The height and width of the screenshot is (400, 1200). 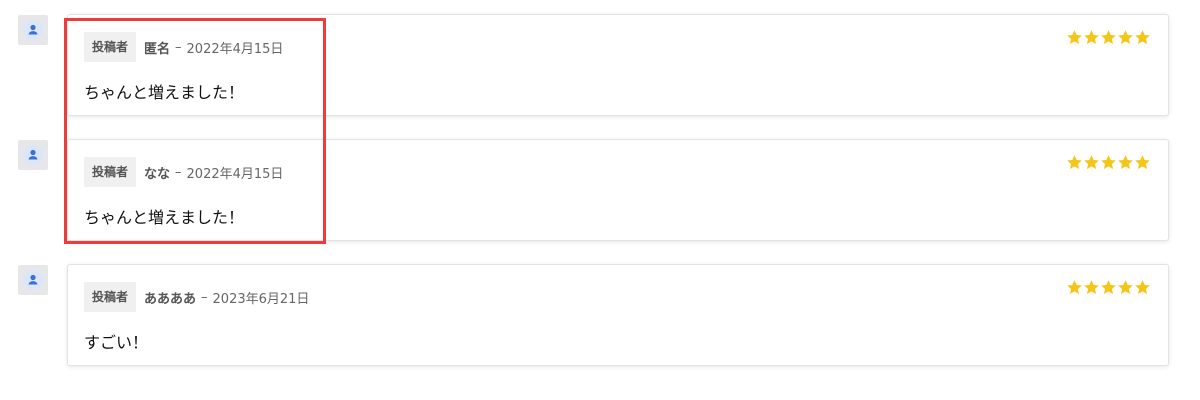 What do you see at coordinates (170, 299) in the screenshot?
I see `review-author: ああああ` at bounding box center [170, 299].